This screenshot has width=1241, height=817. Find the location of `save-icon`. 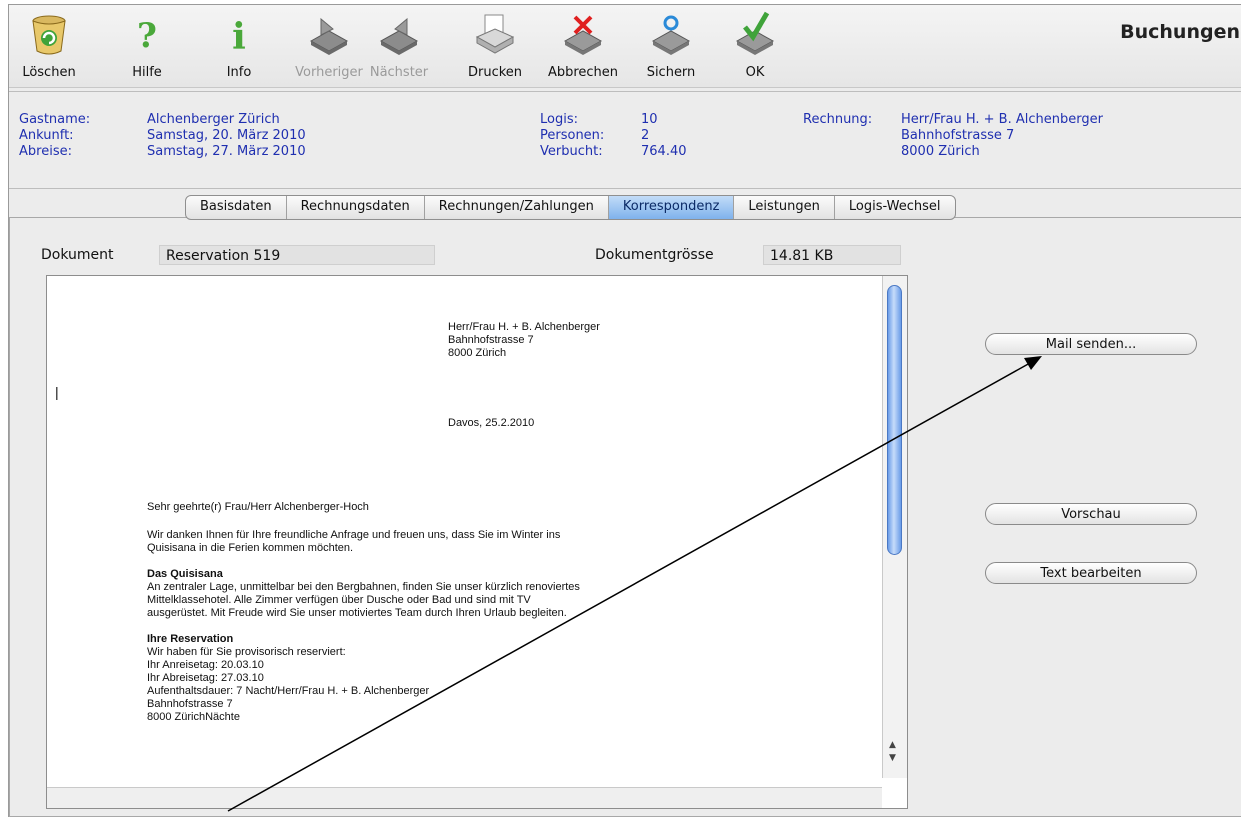

save-icon is located at coordinates (671, 34).